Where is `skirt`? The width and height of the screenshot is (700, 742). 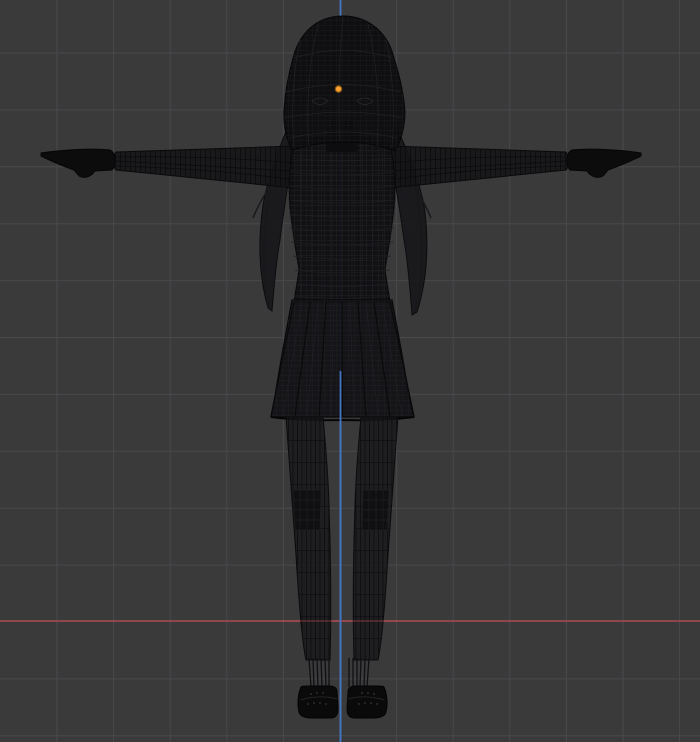
skirt is located at coordinates (342, 360).